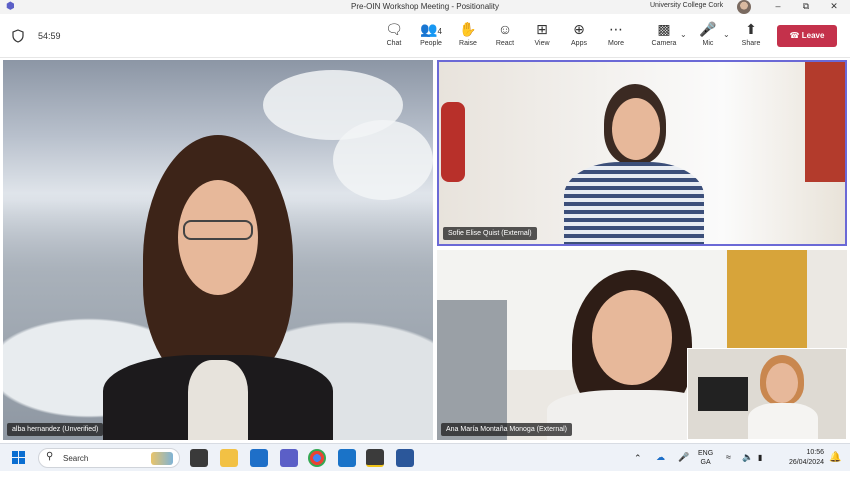  What do you see at coordinates (468, 43) in the screenshot?
I see `raise-label: Raise` at bounding box center [468, 43].